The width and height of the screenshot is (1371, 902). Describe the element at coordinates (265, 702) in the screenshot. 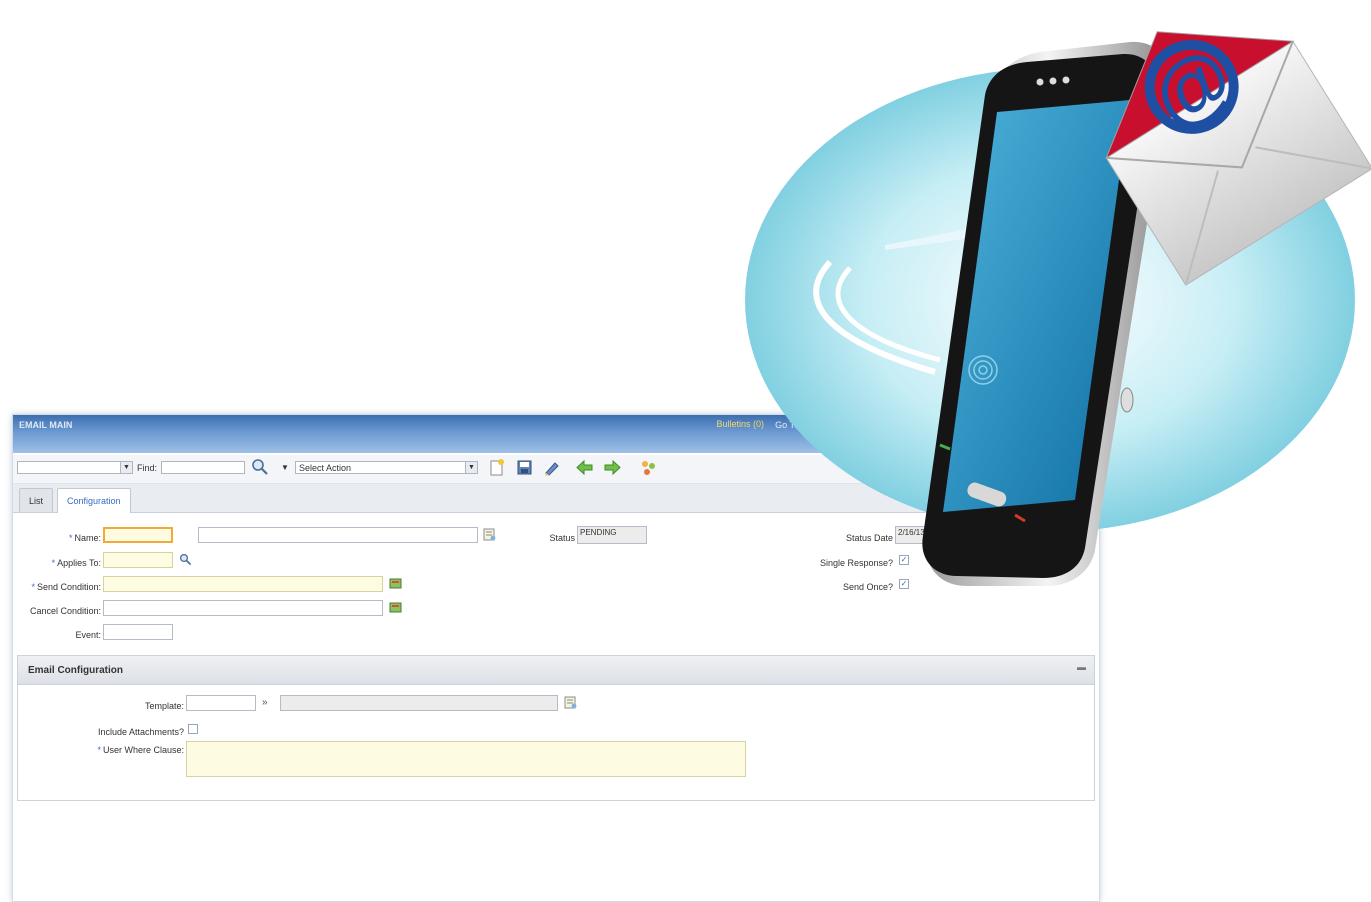

I see `double-chevron-icon: »` at that location.